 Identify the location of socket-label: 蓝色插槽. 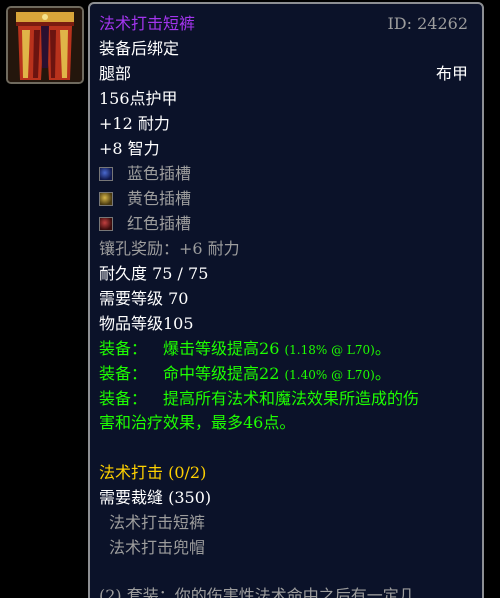
(159, 173).